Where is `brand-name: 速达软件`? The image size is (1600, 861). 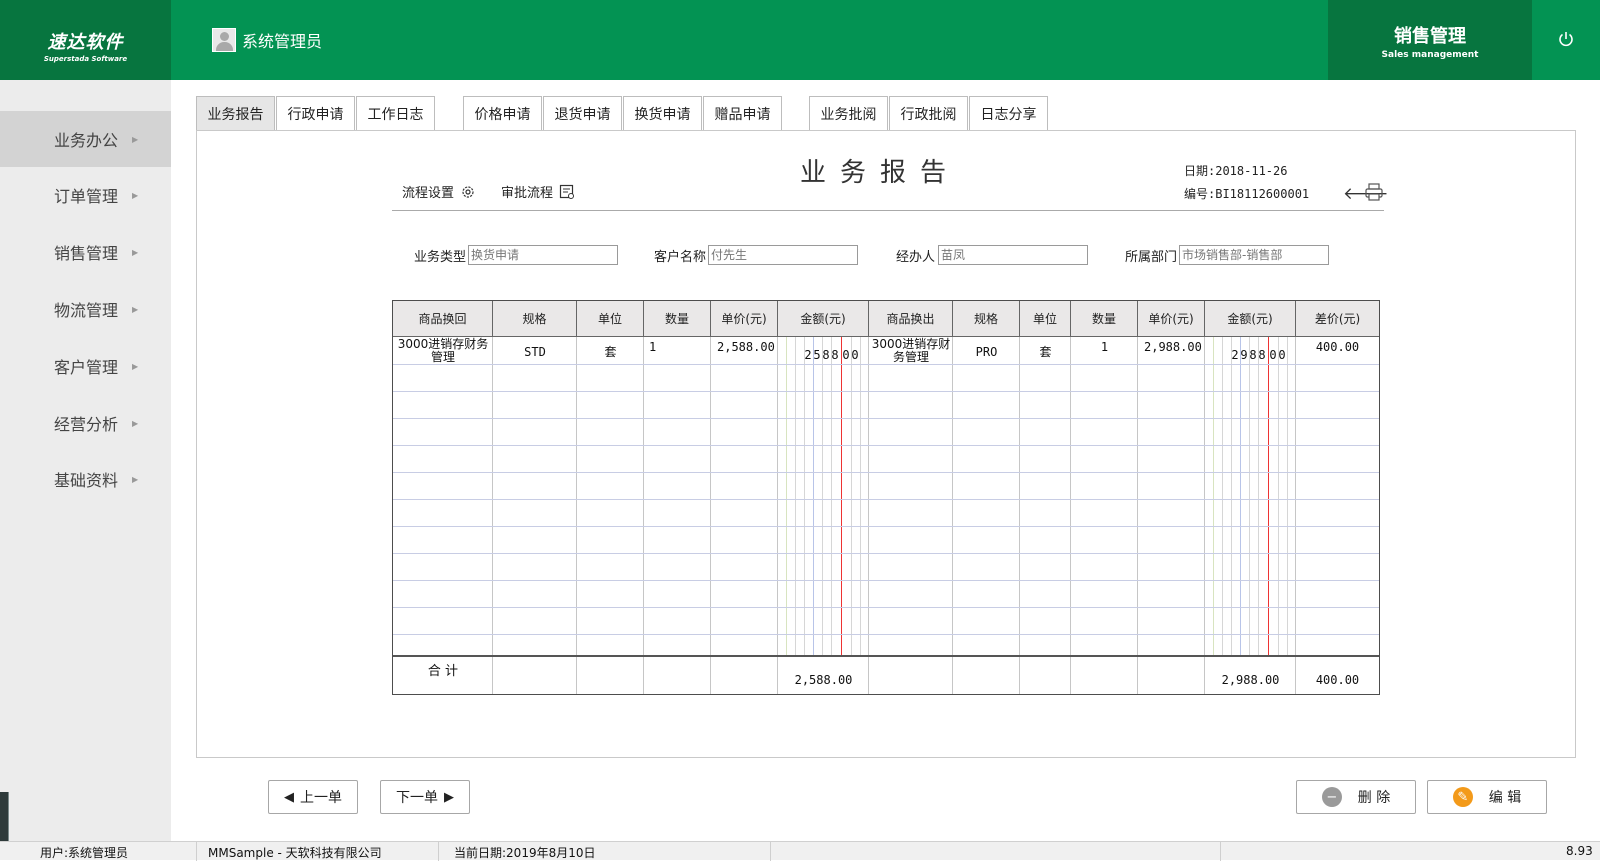
brand-name: 速达软件 is located at coordinates (85, 42).